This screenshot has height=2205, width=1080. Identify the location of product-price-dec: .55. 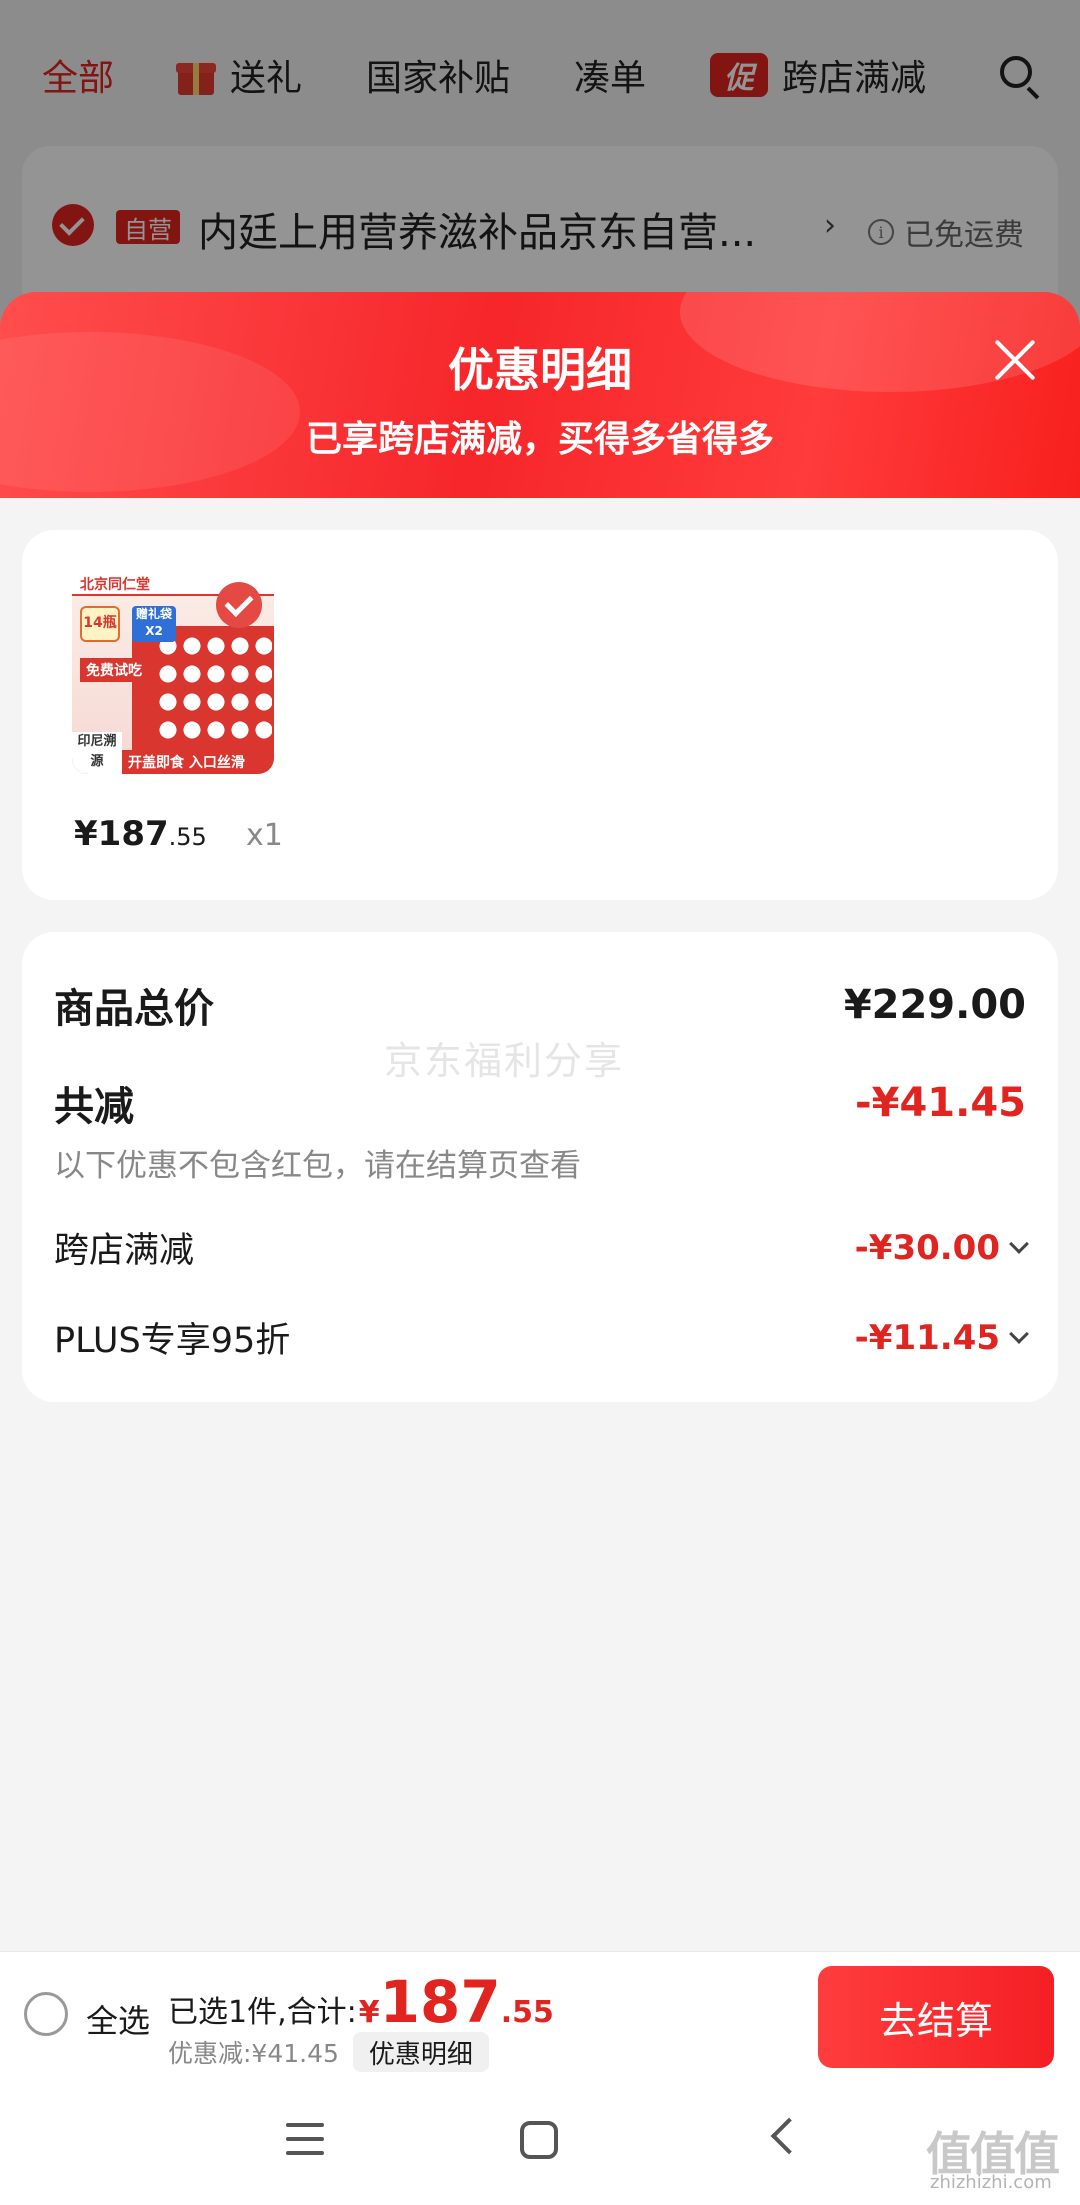
(187, 837).